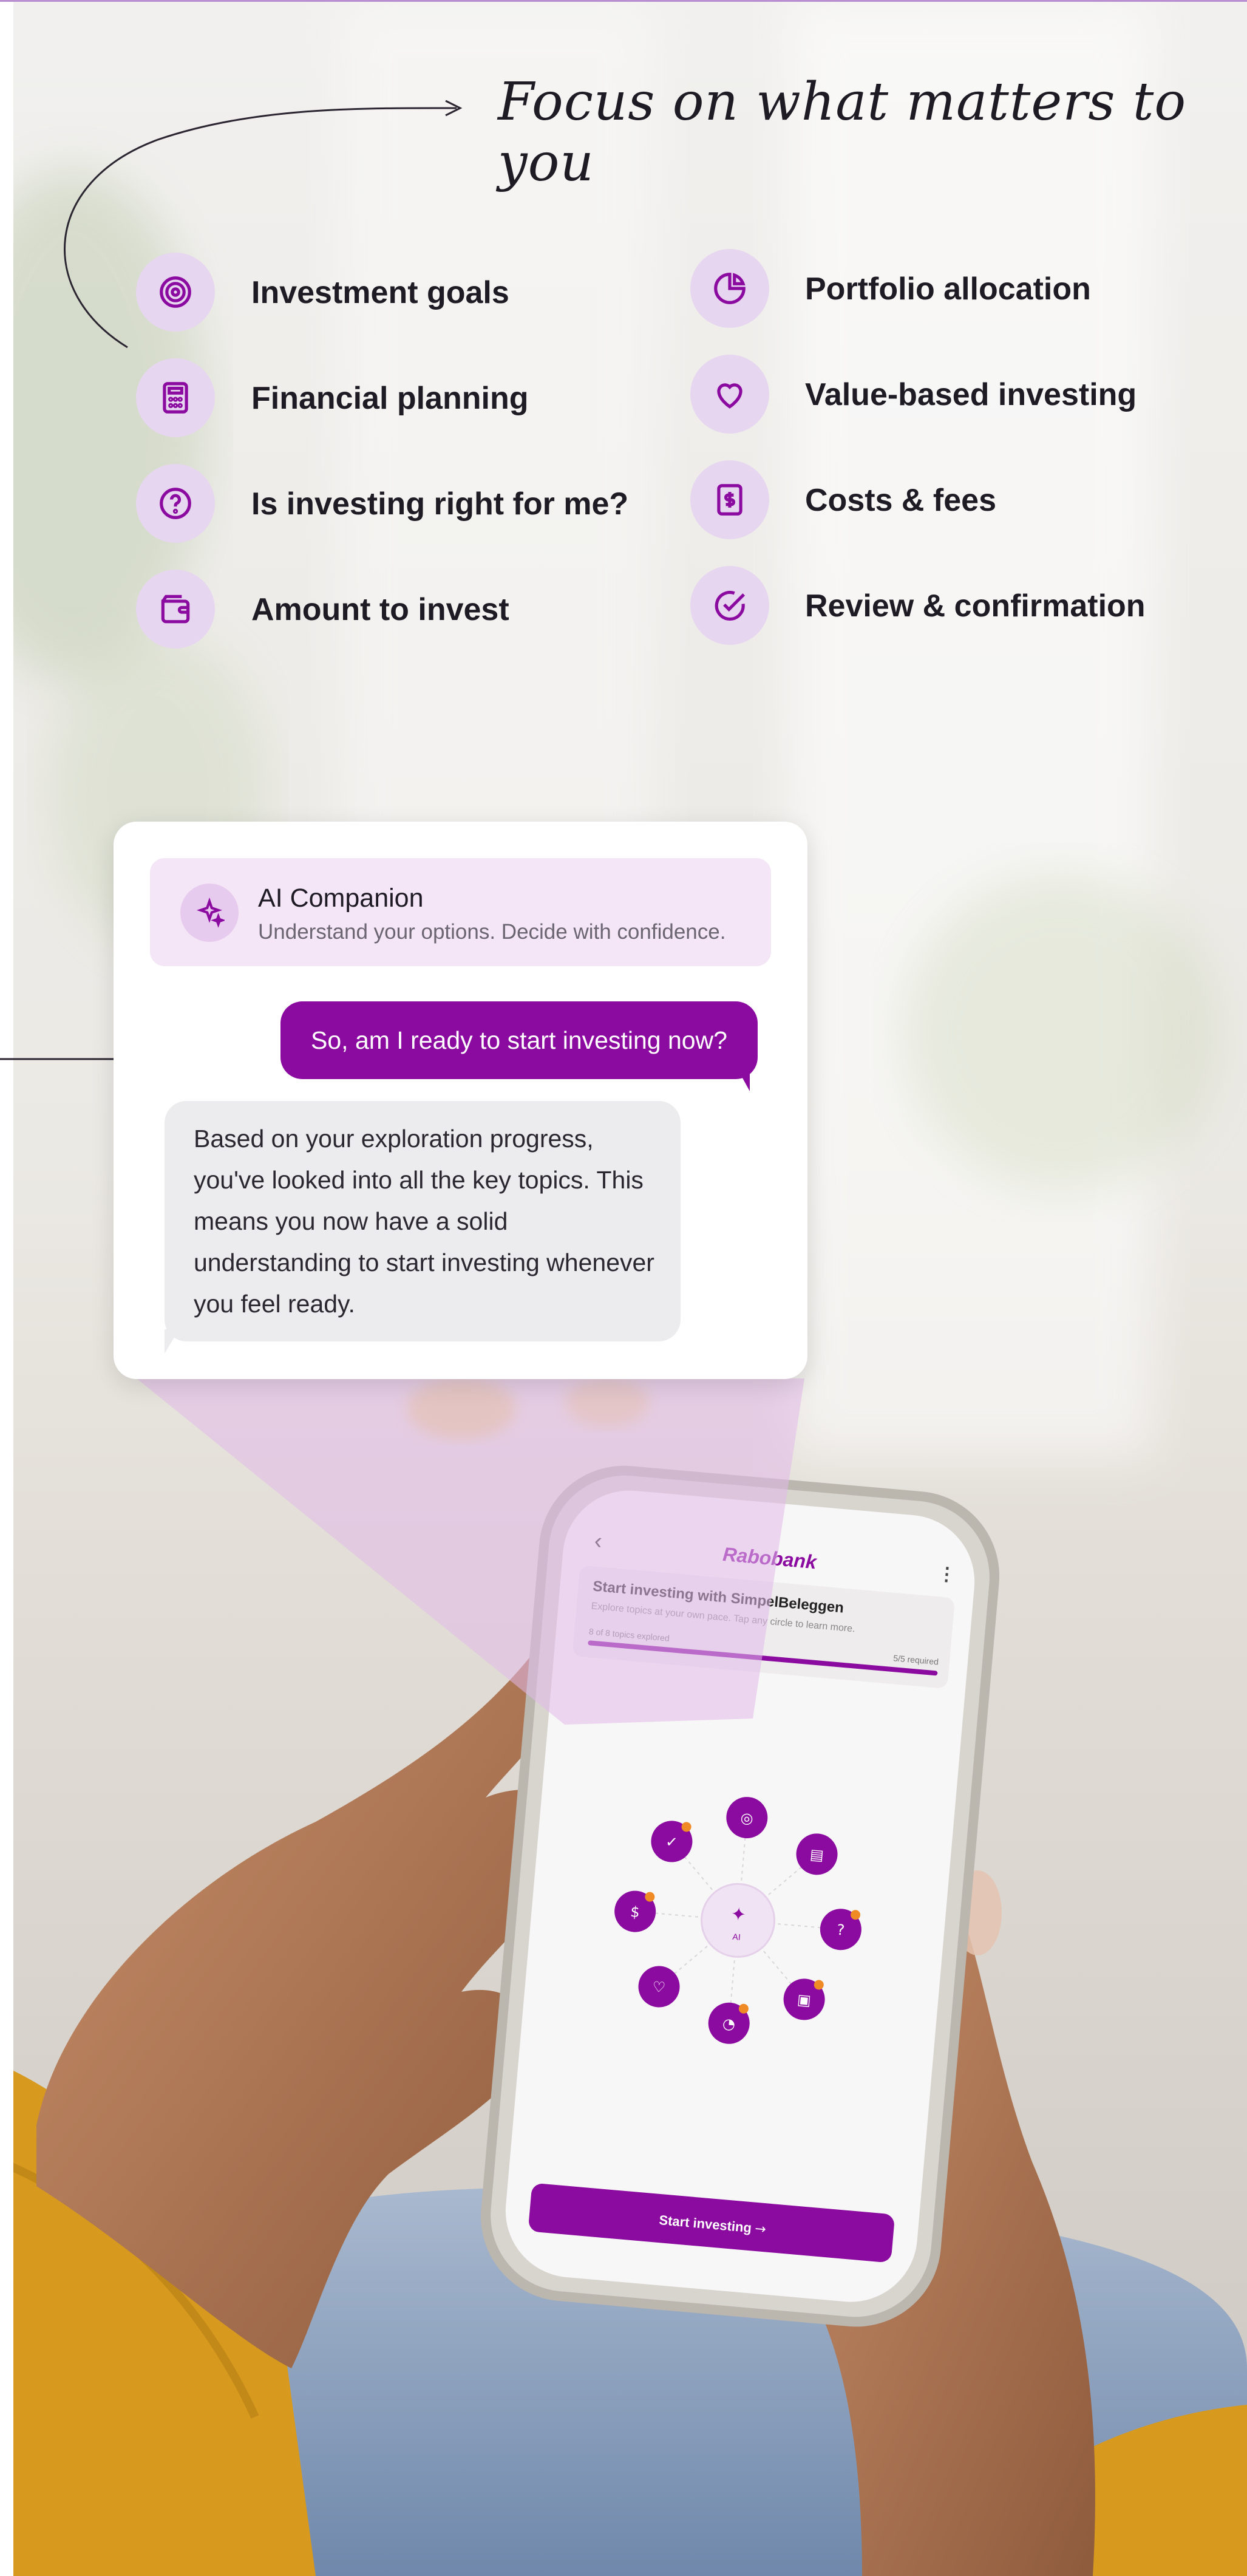 Image resolution: width=1247 pixels, height=2576 pixels. What do you see at coordinates (635, 1912) in the screenshot?
I see `dollar-icon: $` at bounding box center [635, 1912].